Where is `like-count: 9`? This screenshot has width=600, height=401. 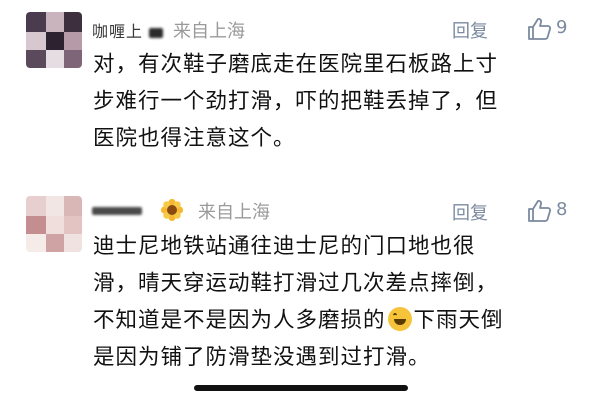 like-count: 9 is located at coordinates (562, 27).